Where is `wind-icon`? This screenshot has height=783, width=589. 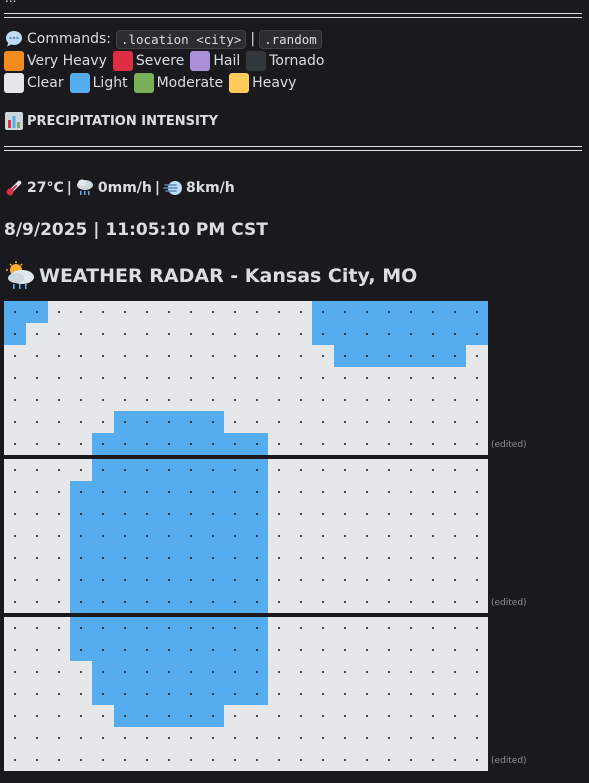
wind-icon is located at coordinates (173, 188).